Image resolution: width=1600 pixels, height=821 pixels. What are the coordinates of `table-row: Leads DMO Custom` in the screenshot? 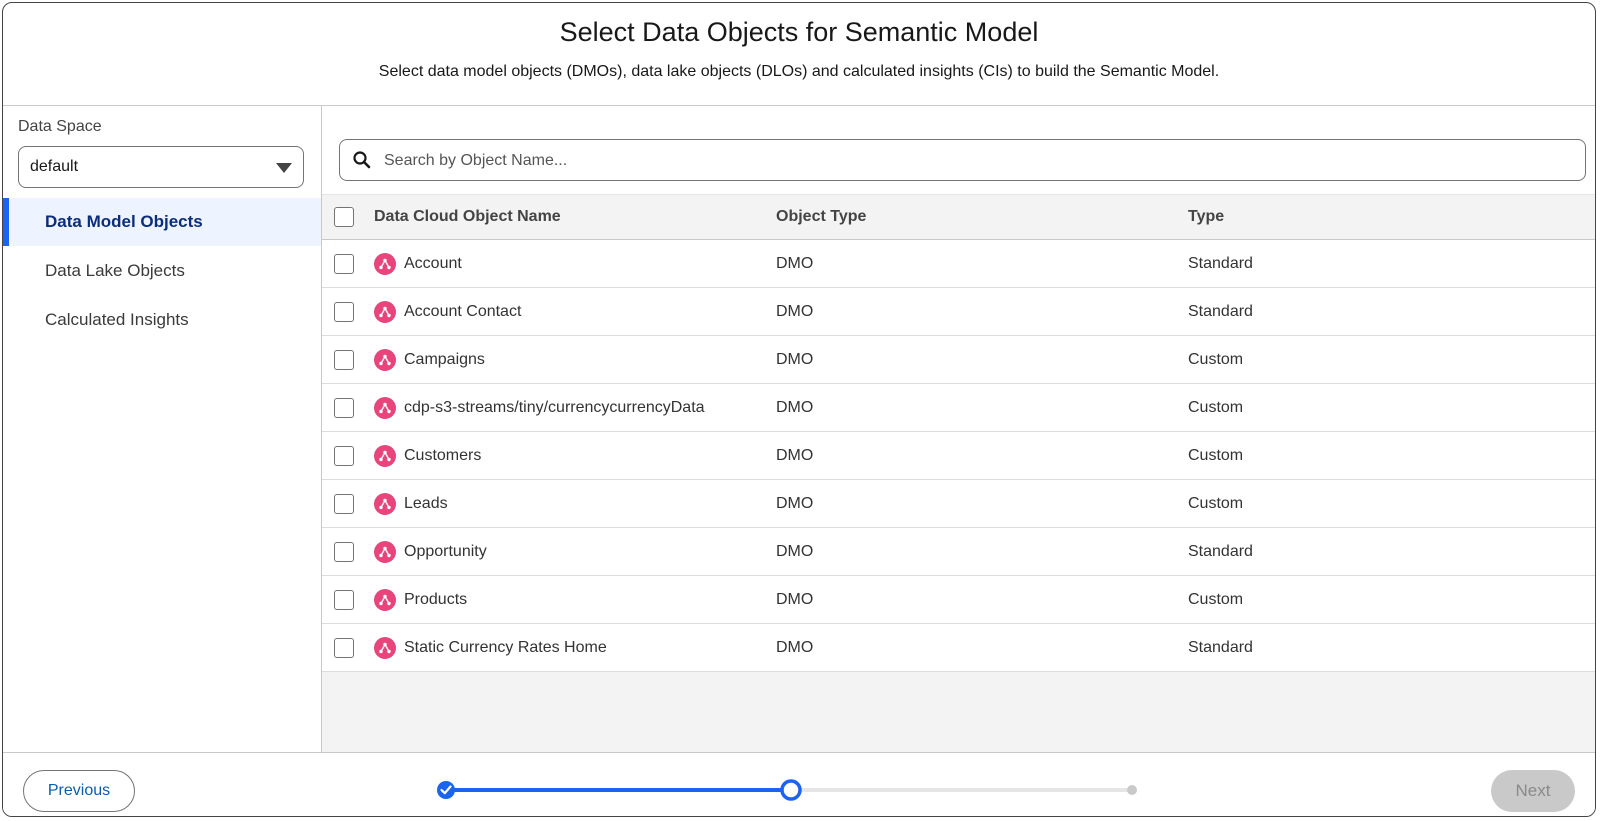 It's located at (958, 503).